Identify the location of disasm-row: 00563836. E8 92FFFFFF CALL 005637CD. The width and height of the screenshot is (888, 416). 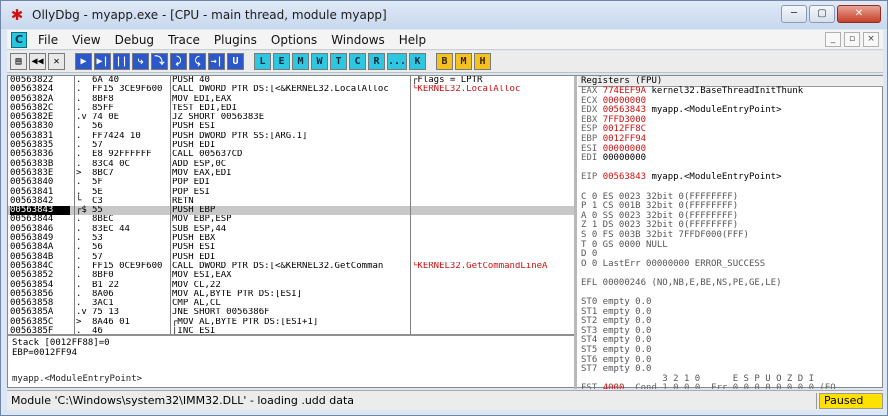
(291, 155).